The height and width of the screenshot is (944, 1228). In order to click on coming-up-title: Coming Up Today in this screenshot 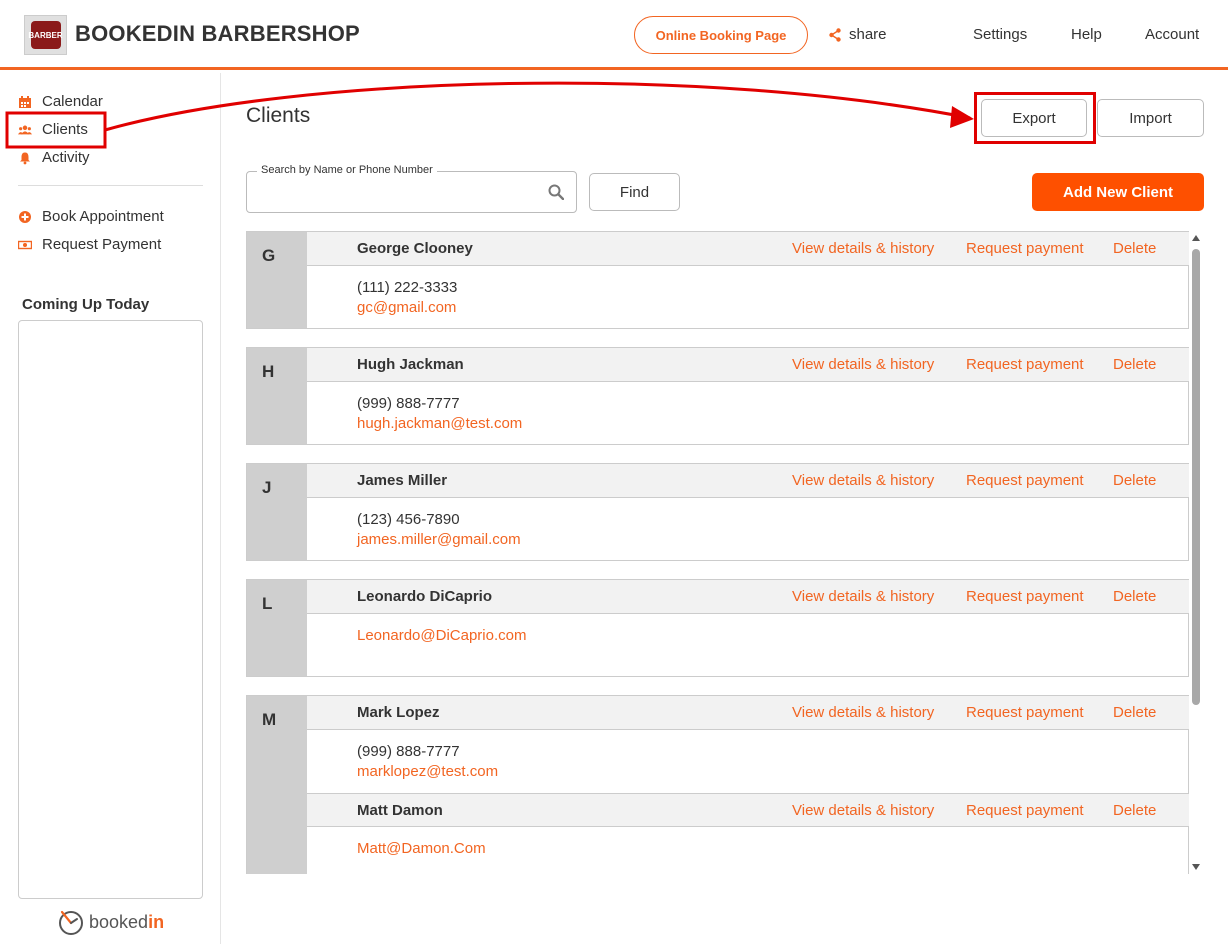, I will do `click(86, 304)`.